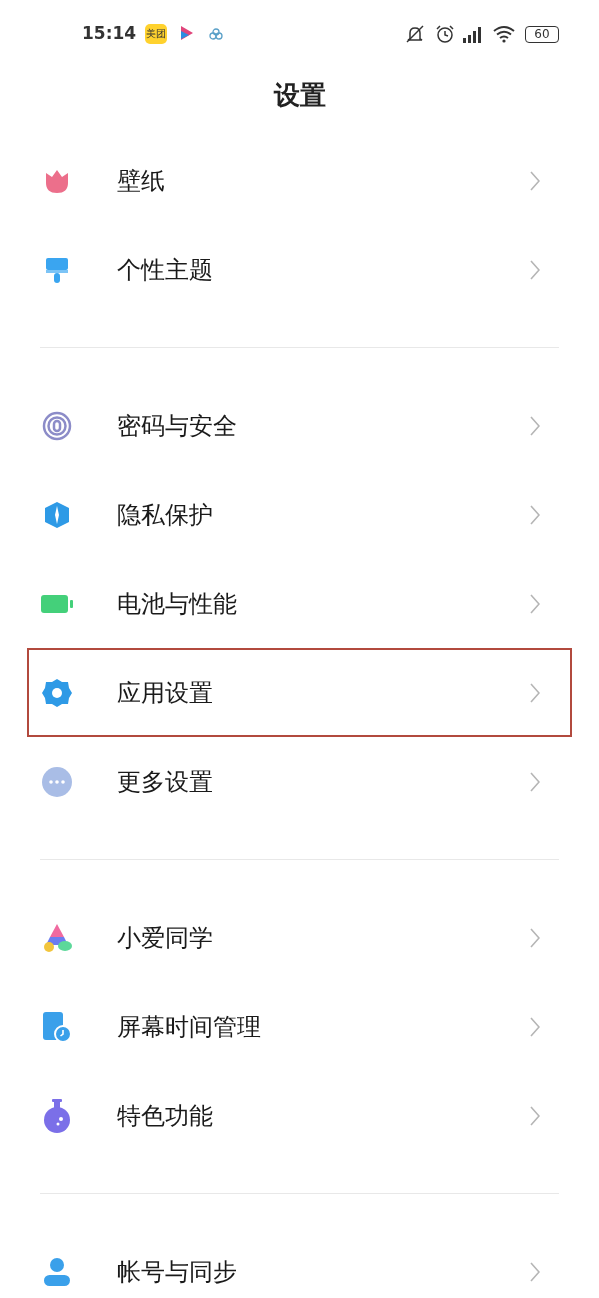 Image resolution: width=599 pixels, height=1298 pixels. Describe the element at coordinates (57, 603) in the screenshot. I see `battery-icon` at that location.